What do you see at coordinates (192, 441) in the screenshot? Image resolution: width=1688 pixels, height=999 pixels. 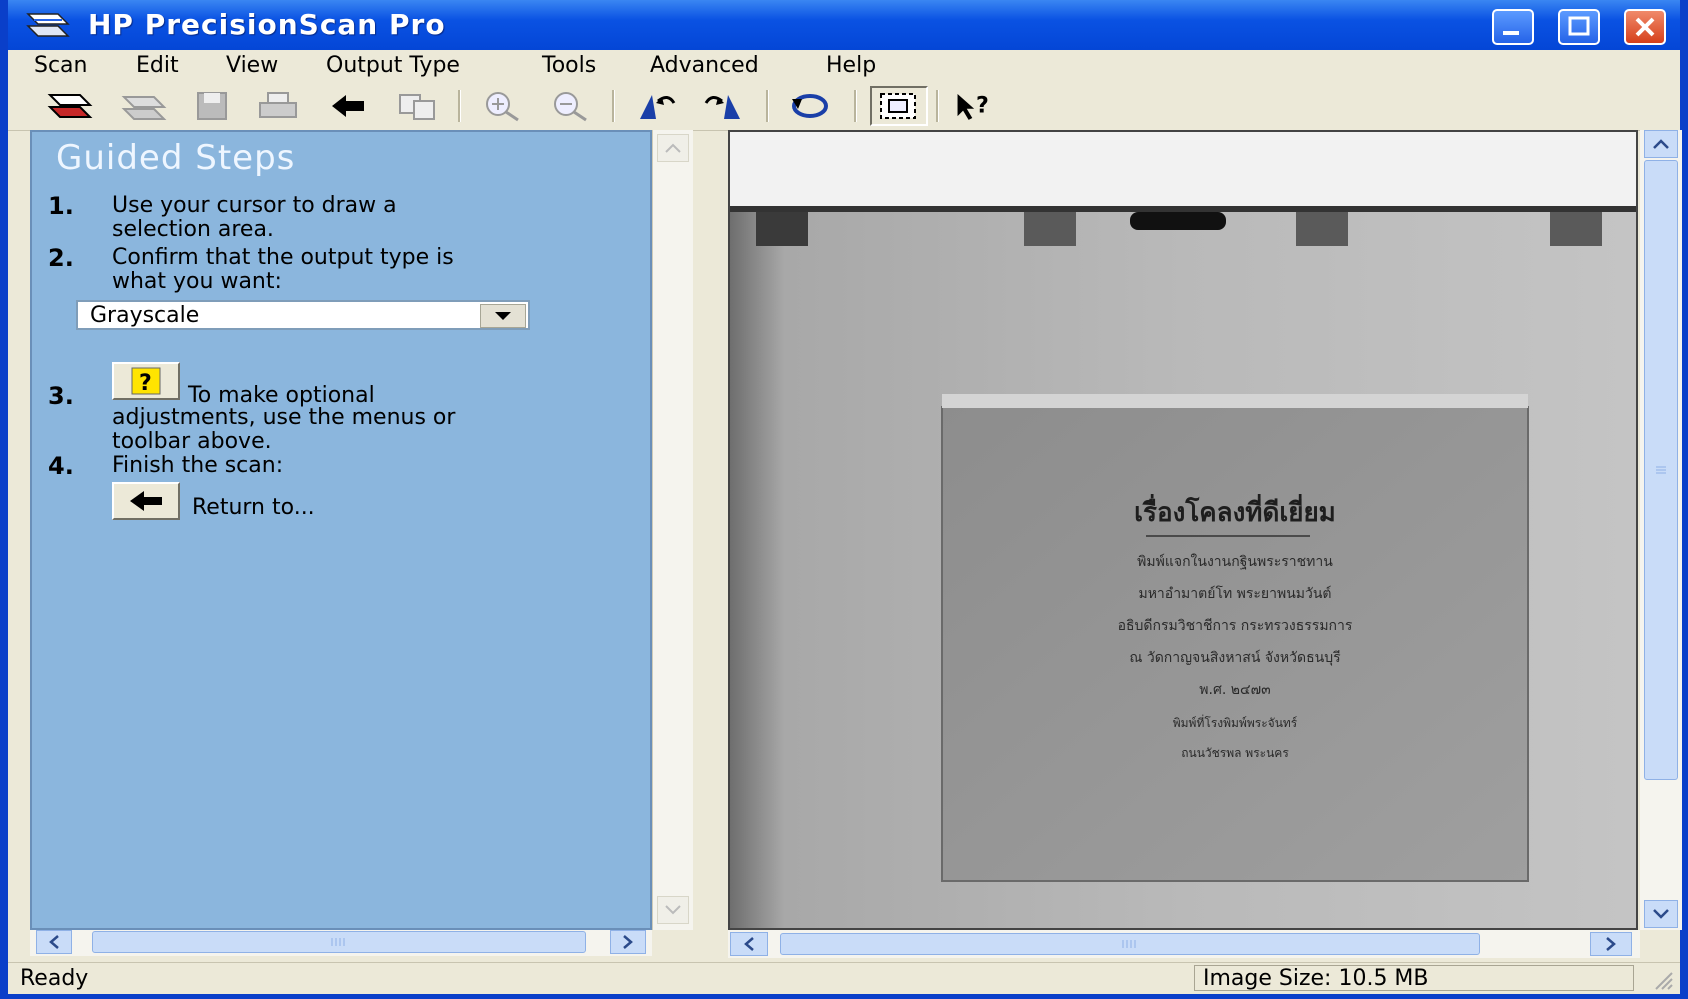 I see `step-3-line3: toolbar above.` at bounding box center [192, 441].